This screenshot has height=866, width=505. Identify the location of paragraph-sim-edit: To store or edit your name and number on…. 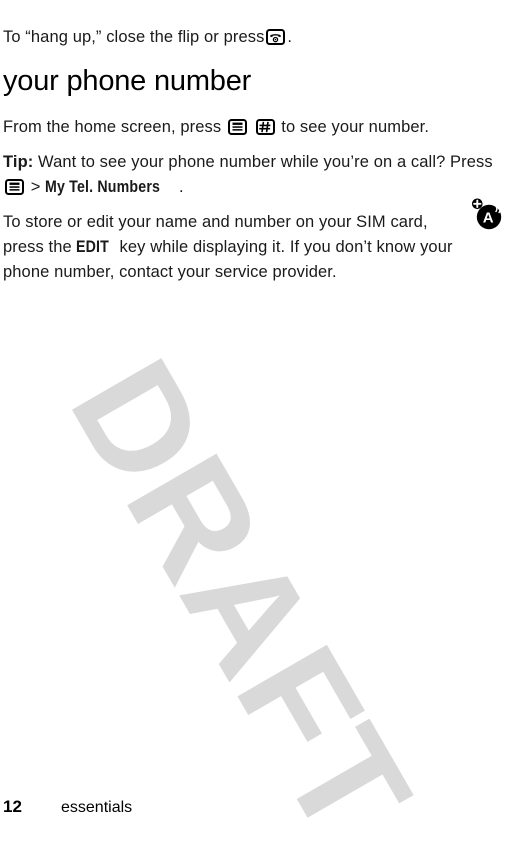
(238, 247).